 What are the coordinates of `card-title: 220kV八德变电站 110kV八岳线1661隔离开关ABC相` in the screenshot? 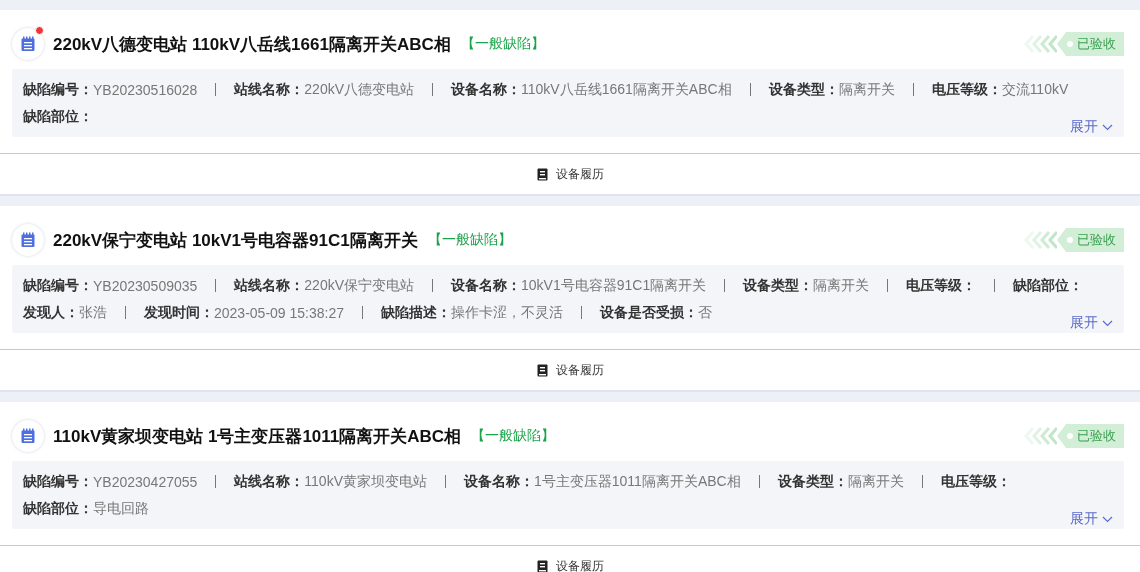 It's located at (252, 44).